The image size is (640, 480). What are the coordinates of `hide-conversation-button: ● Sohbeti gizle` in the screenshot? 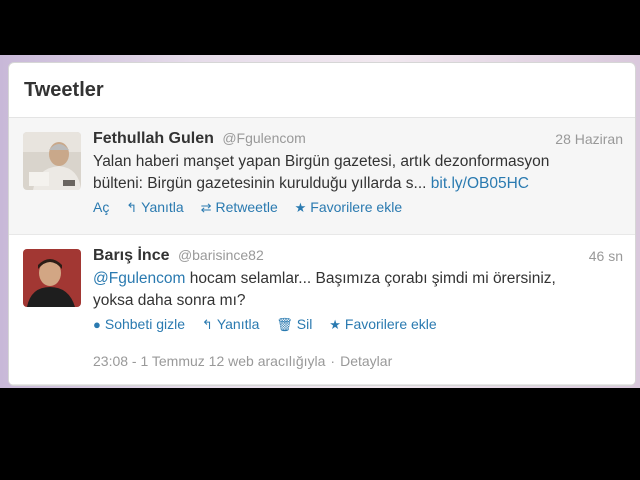 It's located at (139, 324).